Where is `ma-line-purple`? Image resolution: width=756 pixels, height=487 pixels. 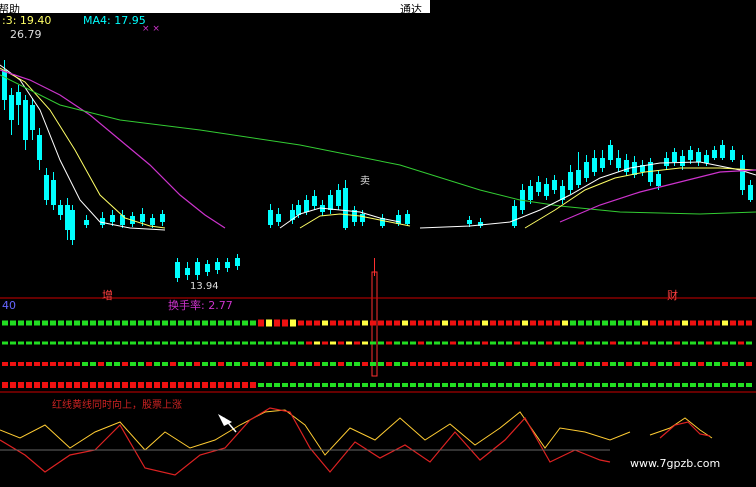
ma-line-purple is located at coordinates (113, 149).